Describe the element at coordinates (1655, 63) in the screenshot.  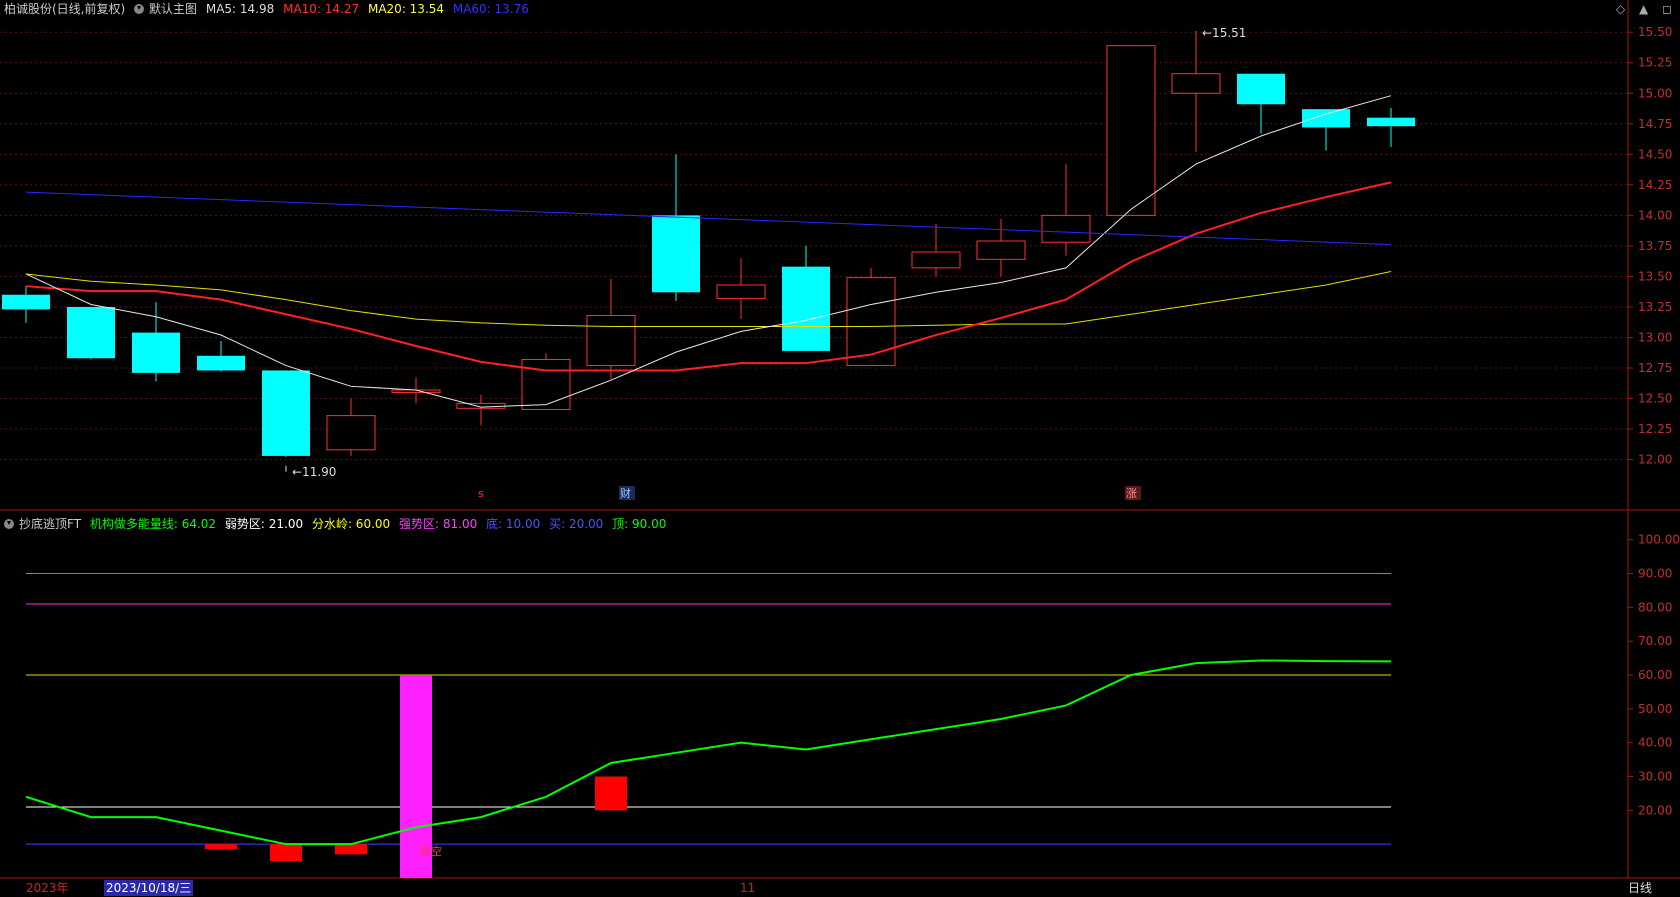
I see `main-ytick-label: 15.25` at that location.